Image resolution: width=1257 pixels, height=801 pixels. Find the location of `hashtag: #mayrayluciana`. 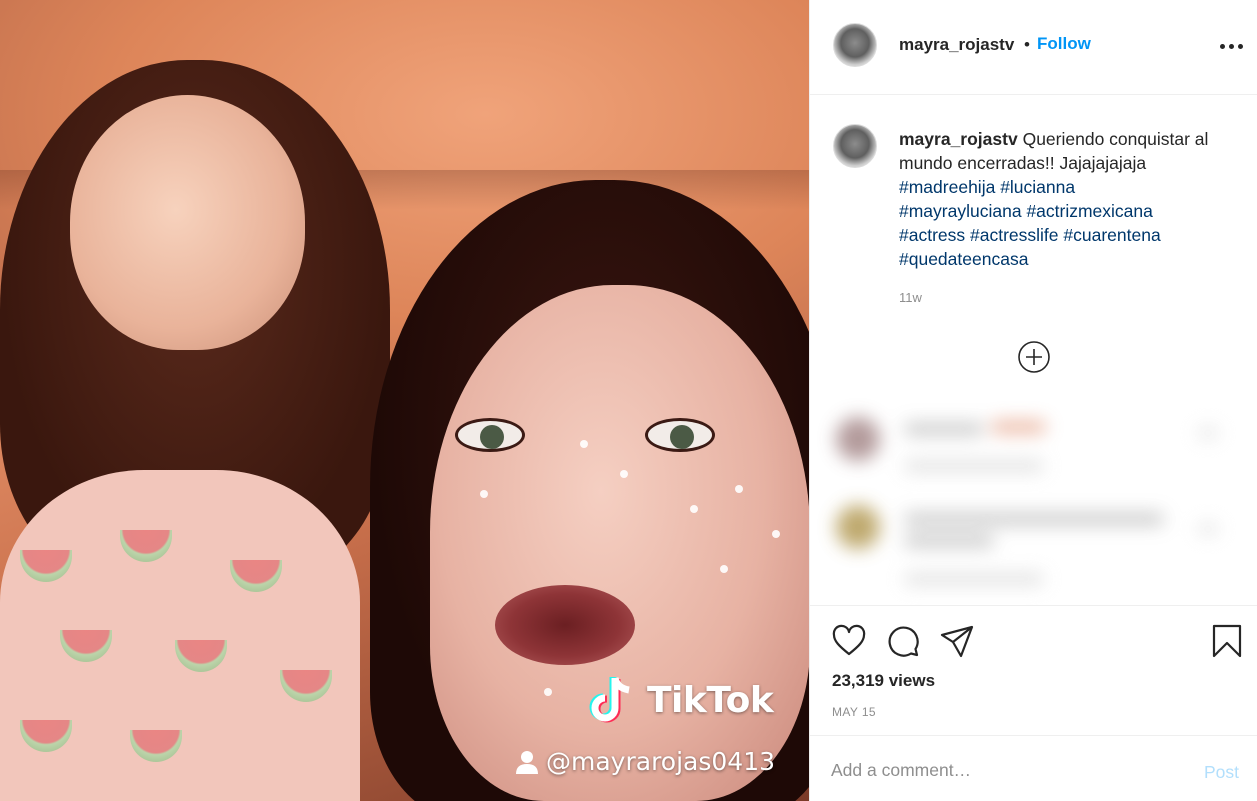

hashtag: #mayrayluciana is located at coordinates (960, 211).